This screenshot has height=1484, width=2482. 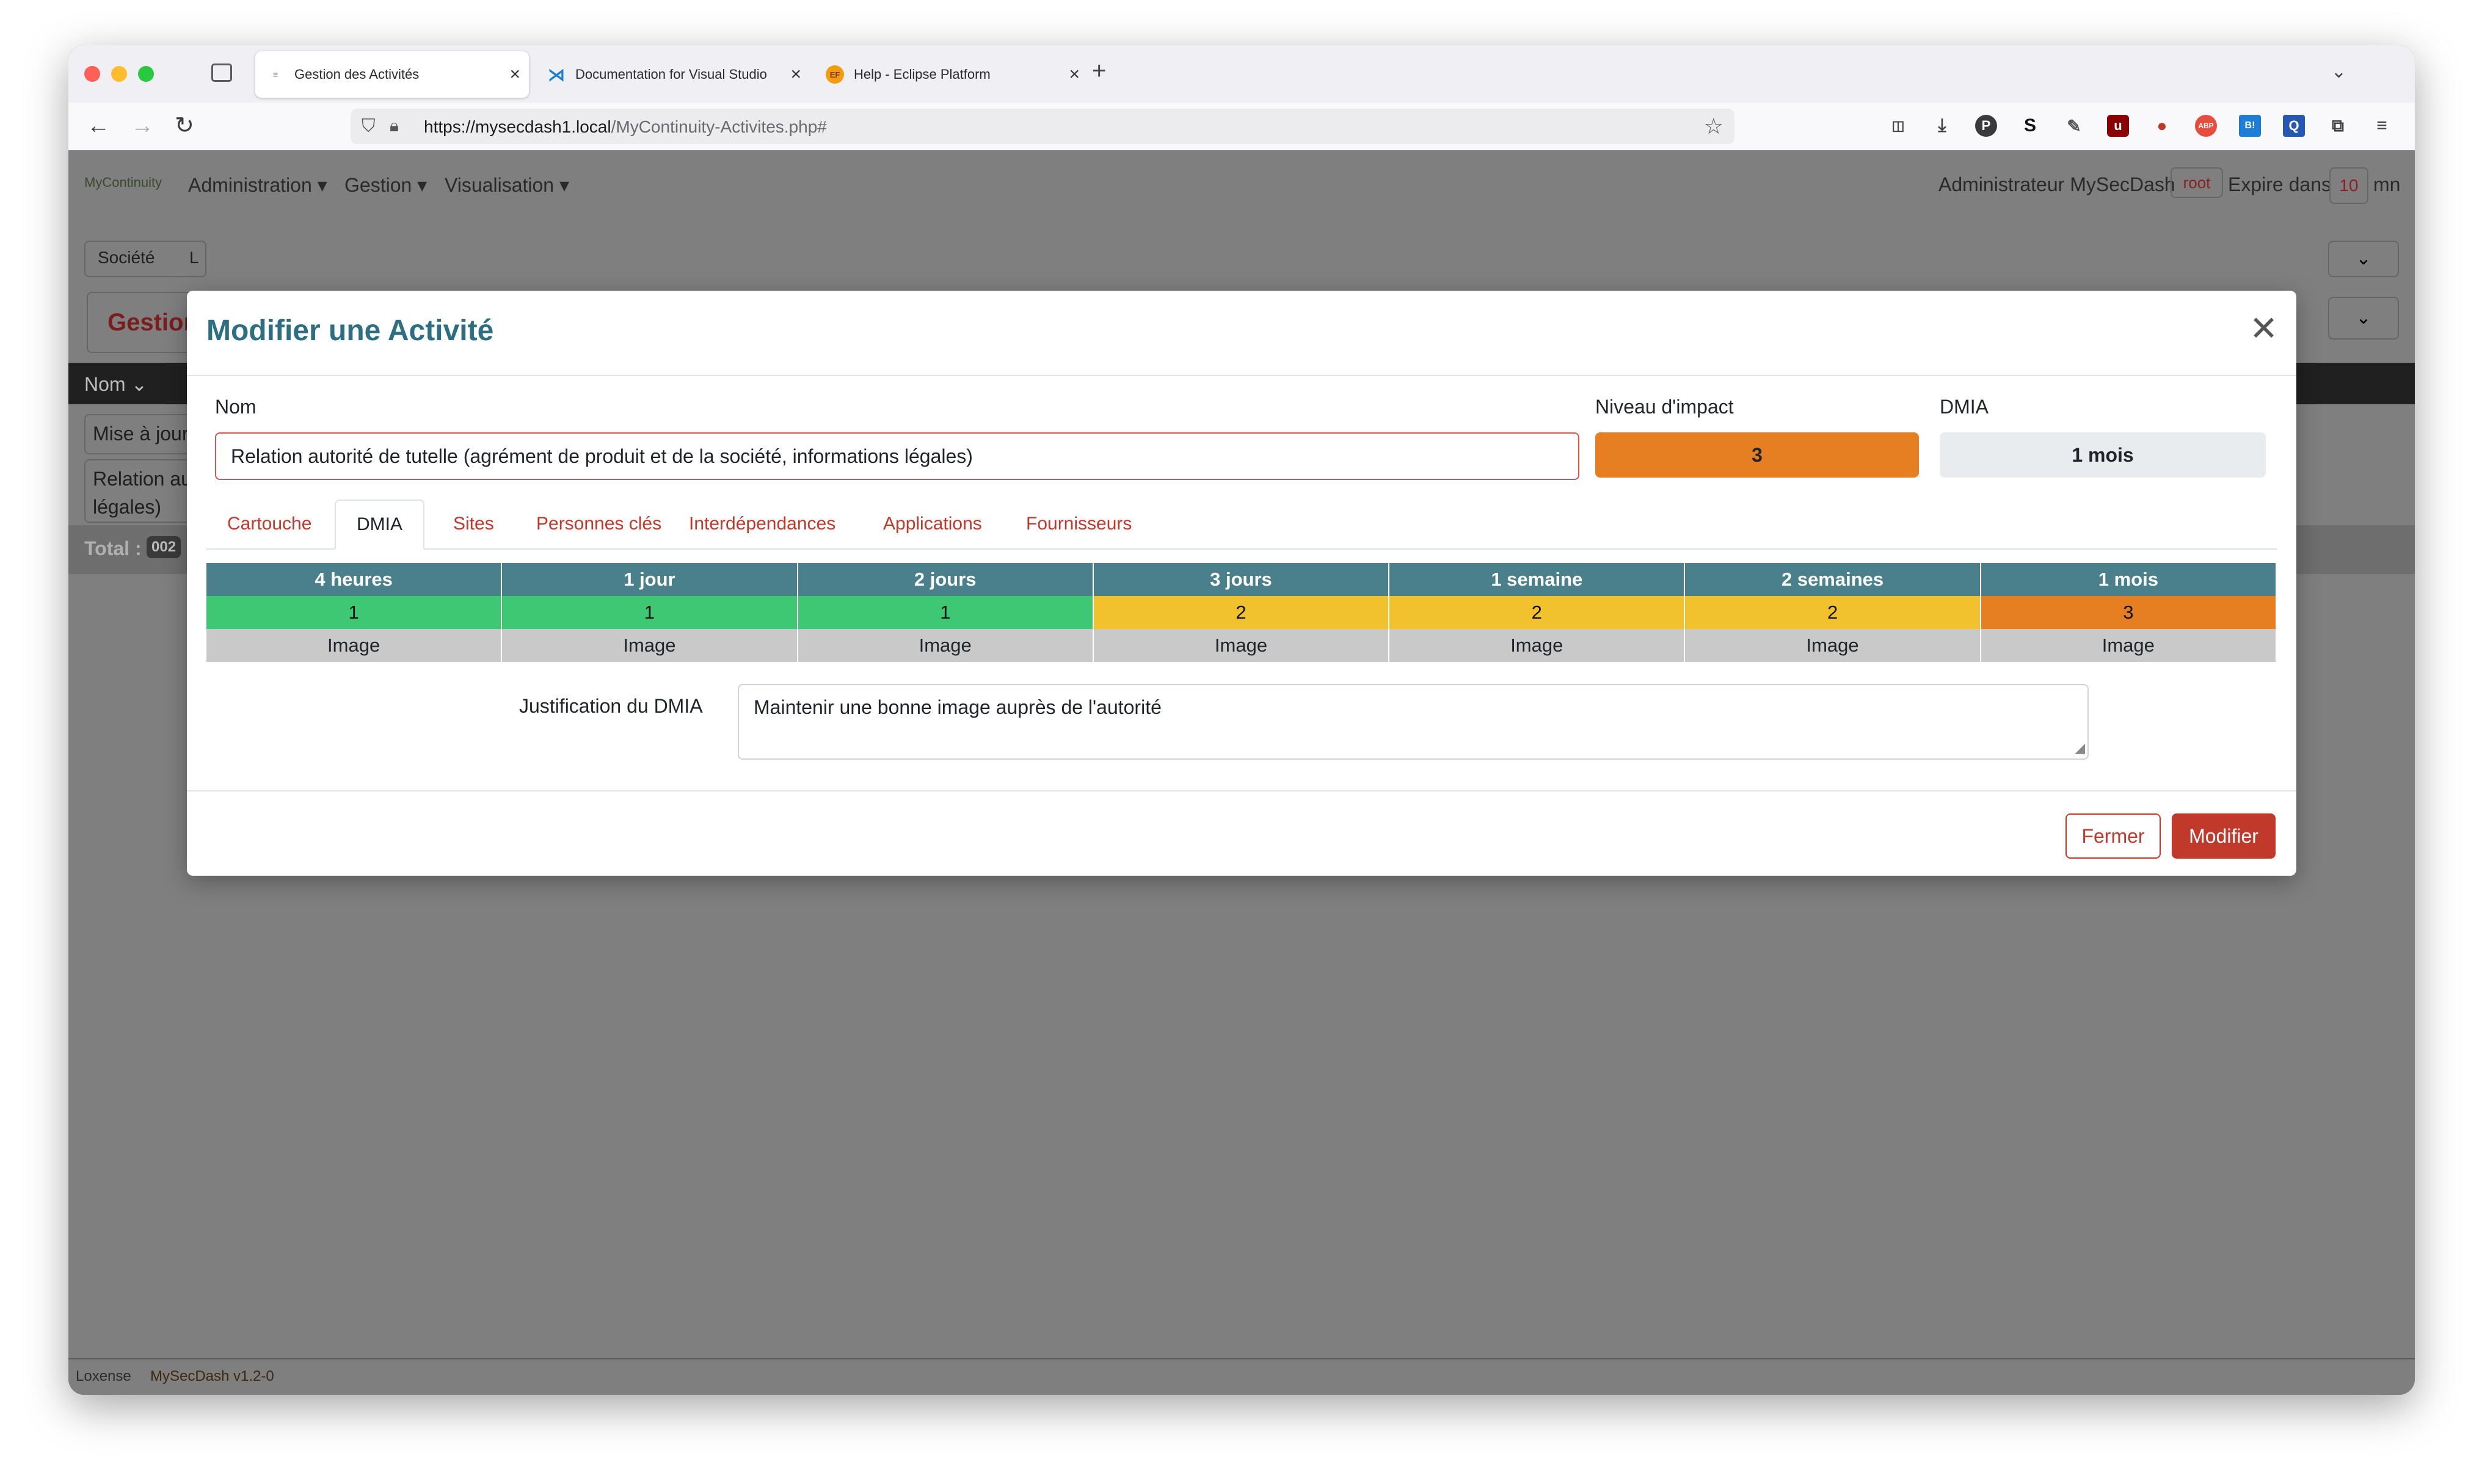 I want to click on lock-icon: 🔒︎, so click(x=394, y=126).